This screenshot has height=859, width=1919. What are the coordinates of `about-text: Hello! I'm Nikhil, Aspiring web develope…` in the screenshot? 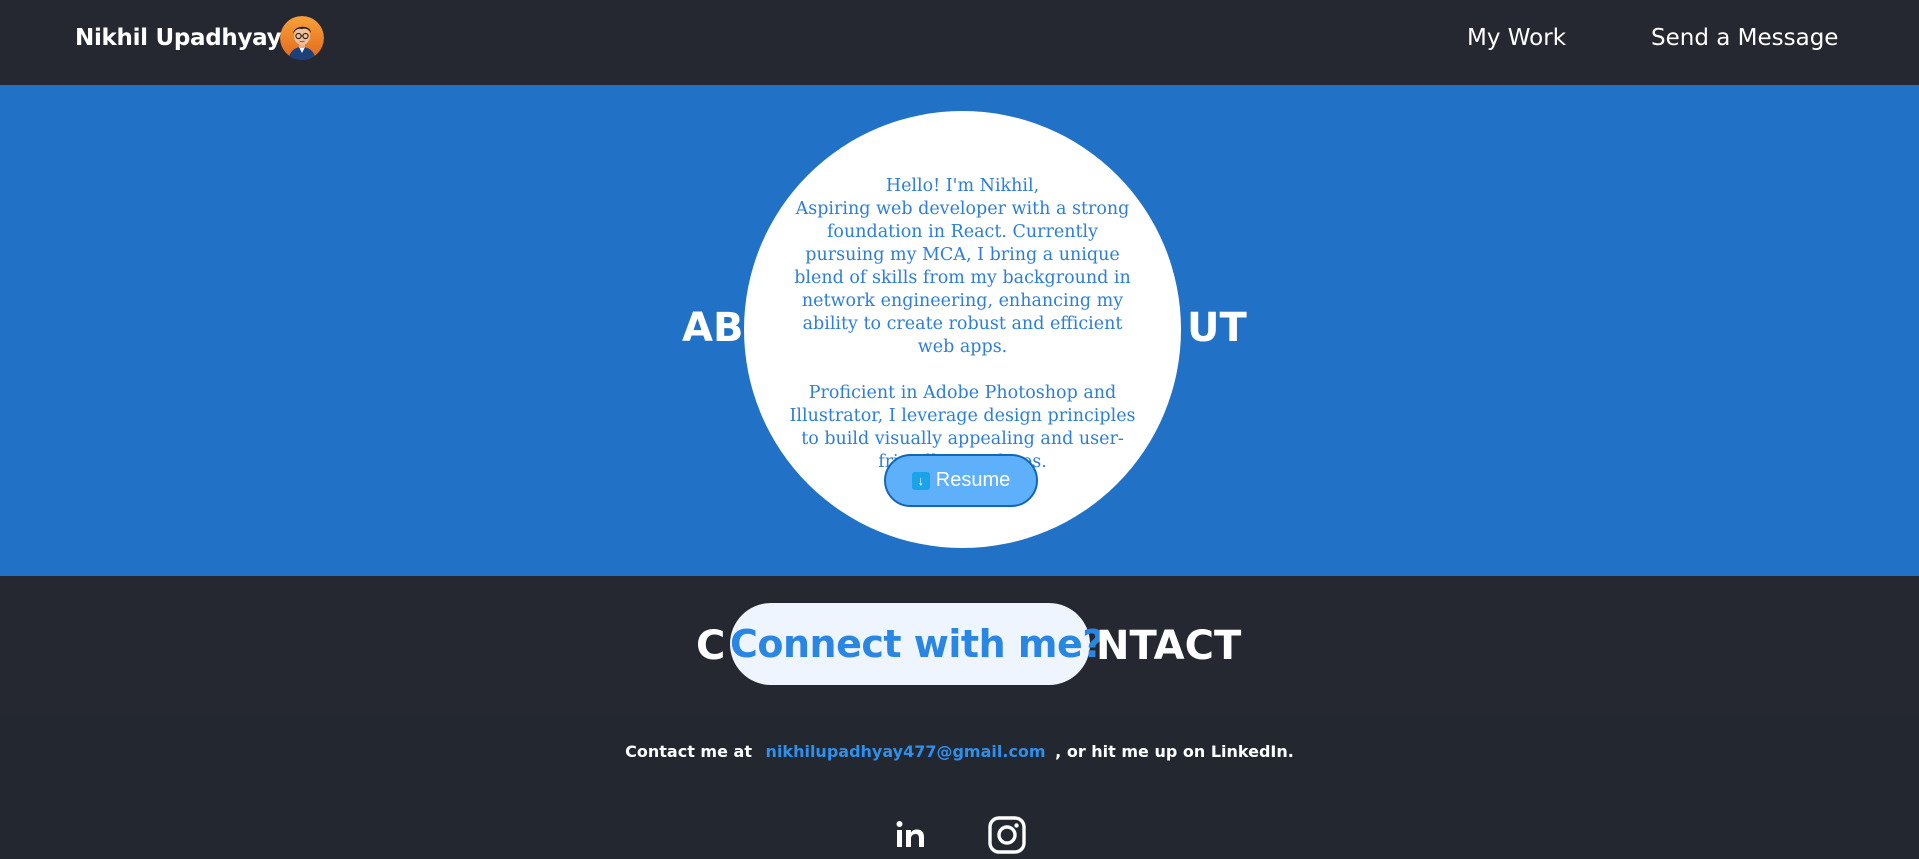 It's located at (962, 324).